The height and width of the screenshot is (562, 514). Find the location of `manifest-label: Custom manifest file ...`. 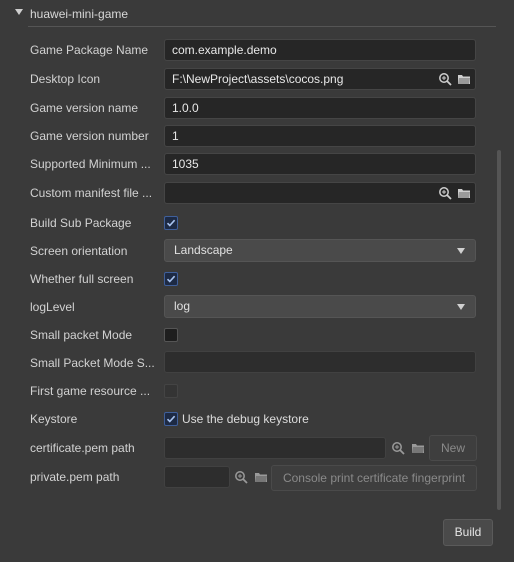

manifest-label: Custom manifest file ... is located at coordinates (91, 193).